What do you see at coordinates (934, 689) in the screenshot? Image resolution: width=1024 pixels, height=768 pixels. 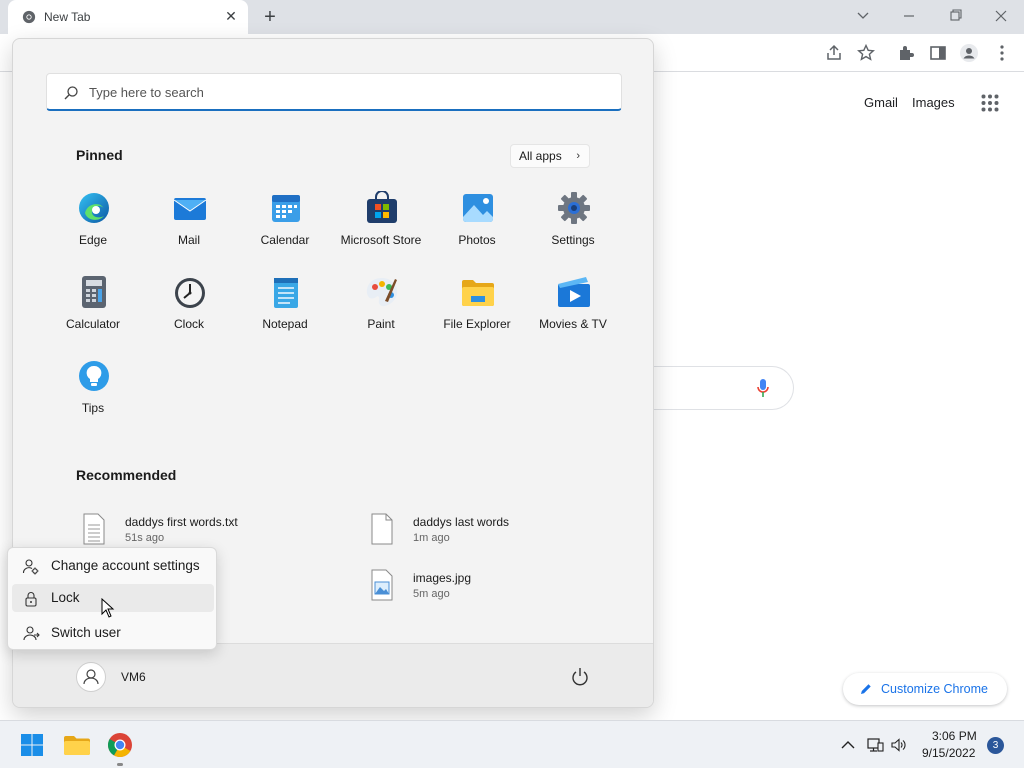 I see `customize-chrome-label: Customize Chrome` at bounding box center [934, 689].